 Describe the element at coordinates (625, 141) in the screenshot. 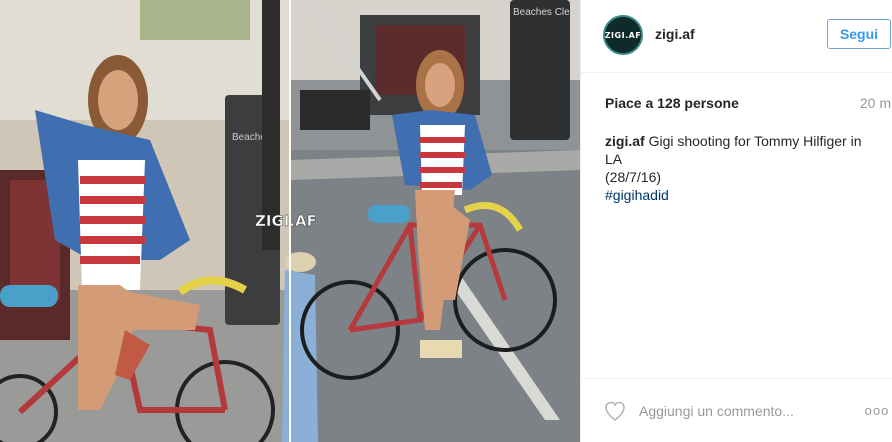

I see `caption-username: zigi.af` at that location.